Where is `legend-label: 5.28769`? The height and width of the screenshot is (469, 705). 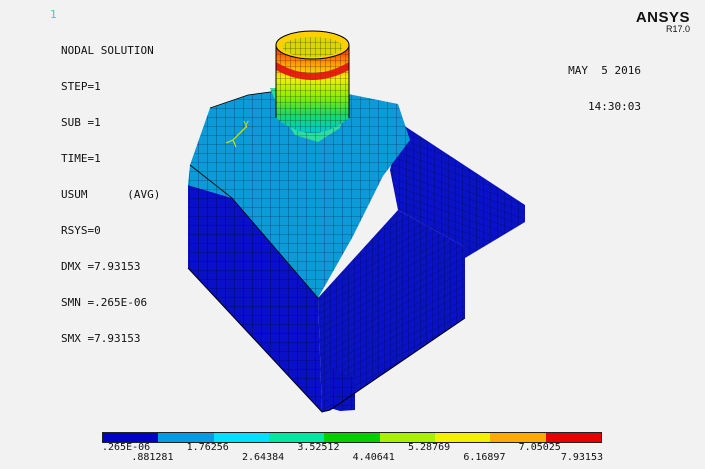
legend-label: 5.28769 is located at coordinates (429, 447).